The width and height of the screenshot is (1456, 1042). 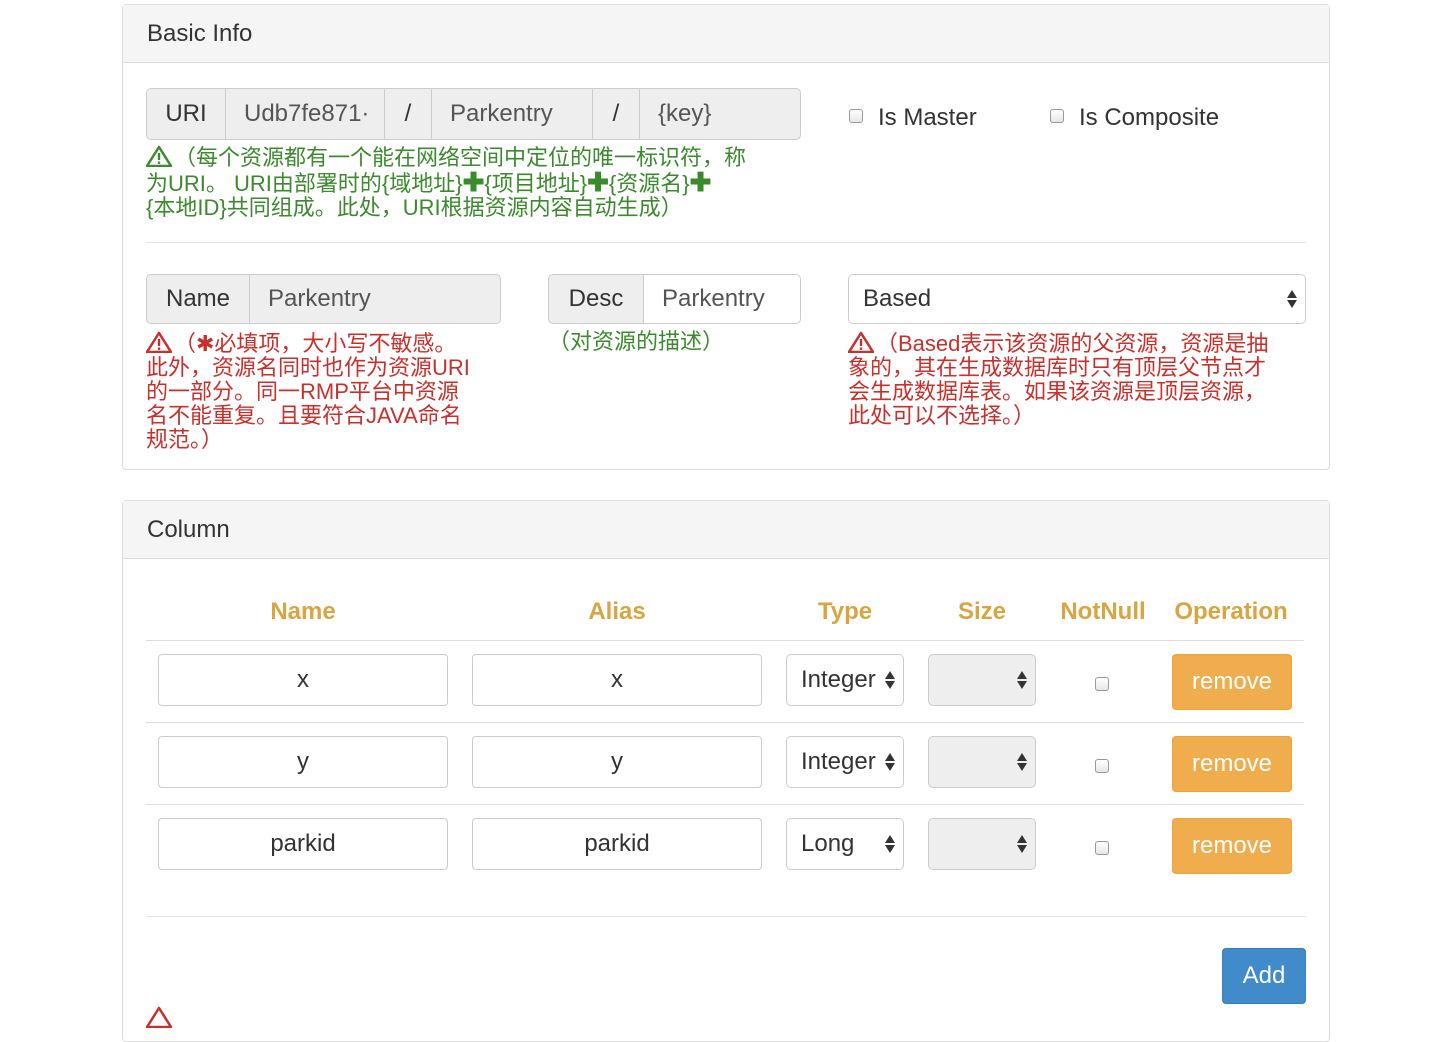 What do you see at coordinates (617, 611) in the screenshot?
I see `column-header-alias: Alias` at bounding box center [617, 611].